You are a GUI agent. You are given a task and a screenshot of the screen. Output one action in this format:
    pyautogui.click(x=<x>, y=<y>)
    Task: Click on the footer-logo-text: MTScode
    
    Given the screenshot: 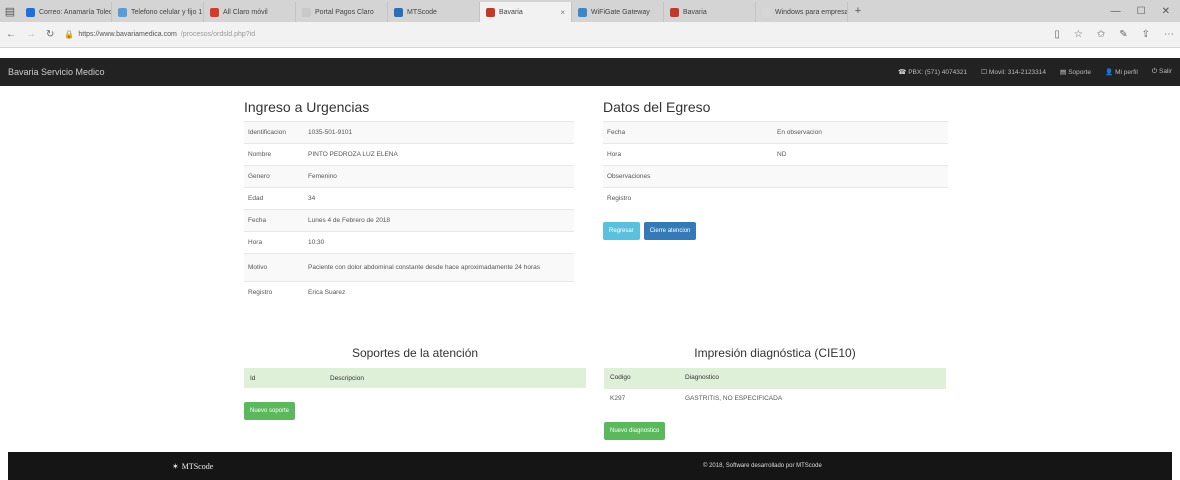 What is the action you would take?
    pyautogui.click(x=197, y=466)
    